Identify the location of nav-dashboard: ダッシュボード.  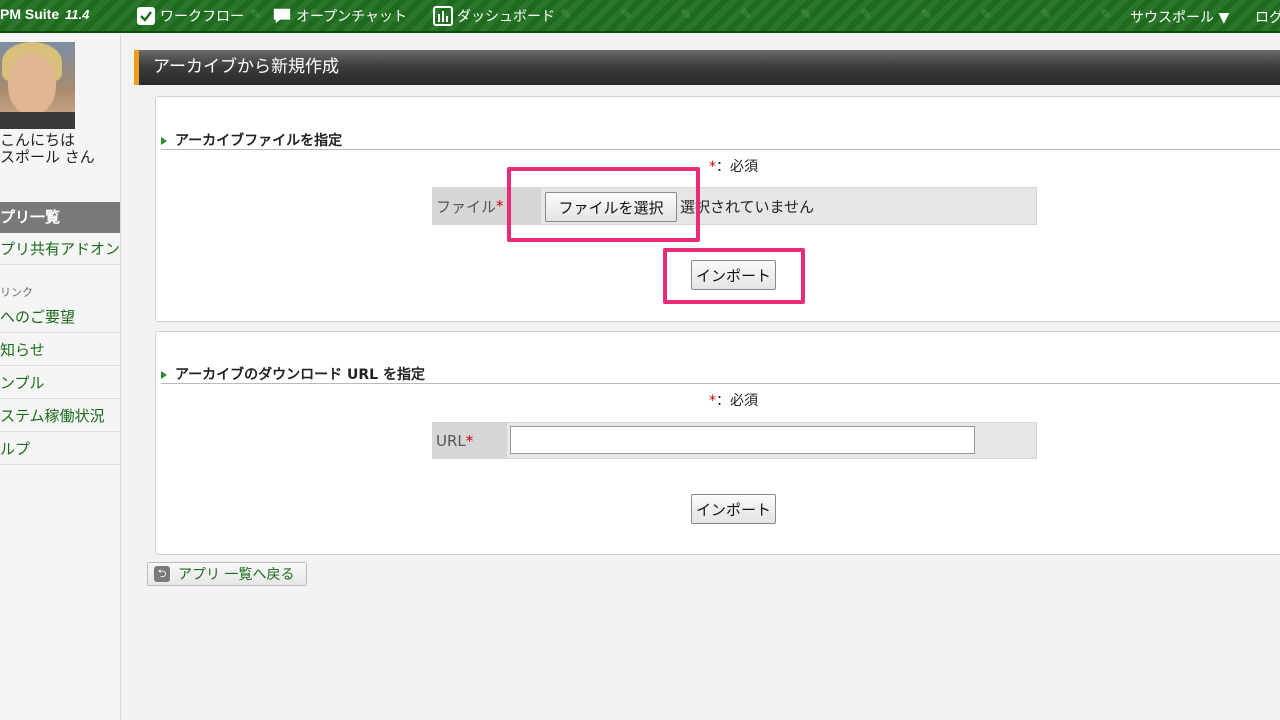
(494, 16).